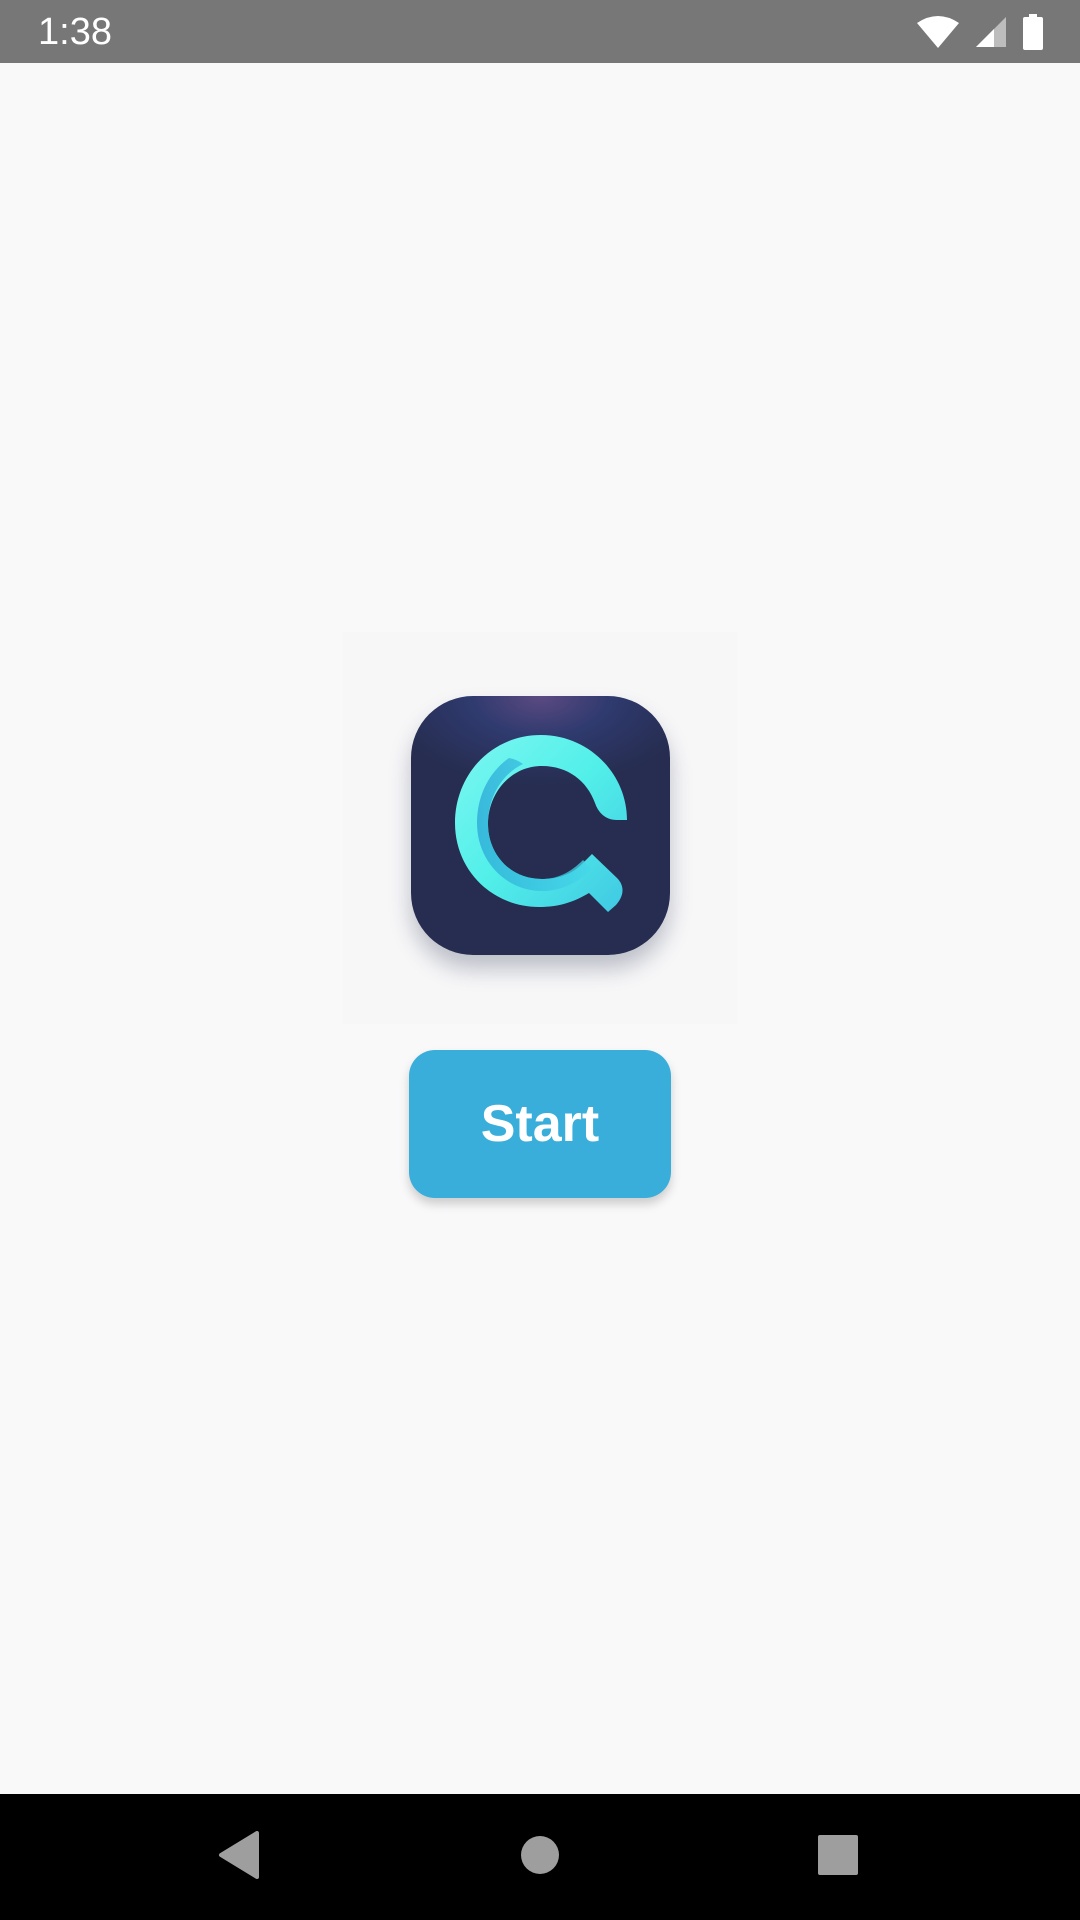 This screenshot has width=1080, height=1920. I want to click on home-button, so click(540, 1857).